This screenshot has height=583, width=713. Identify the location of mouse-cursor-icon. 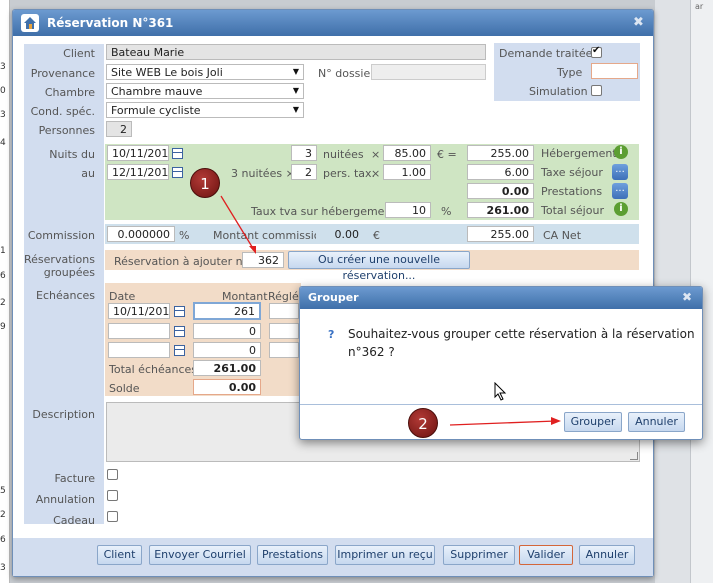
(500, 391).